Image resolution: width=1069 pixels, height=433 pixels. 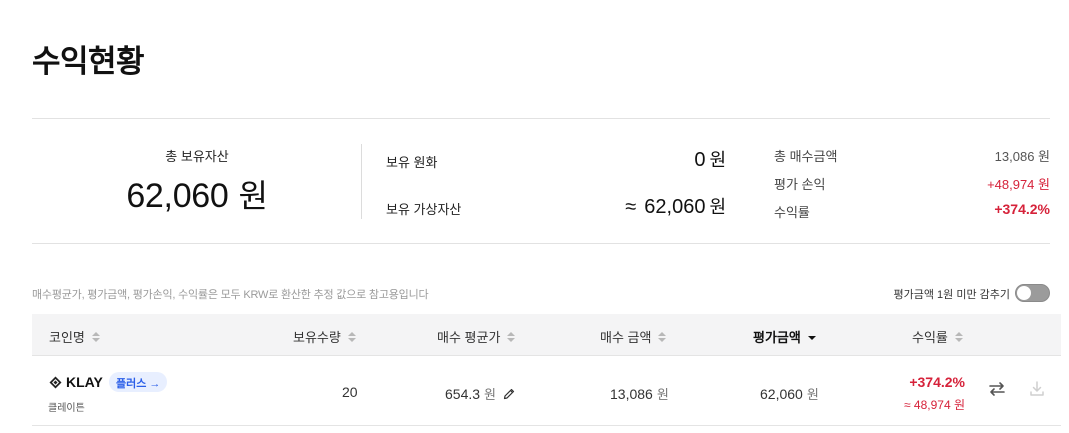 I want to click on return-amount-cell: ≈ 48,974 원, so click(x=934, y=405).